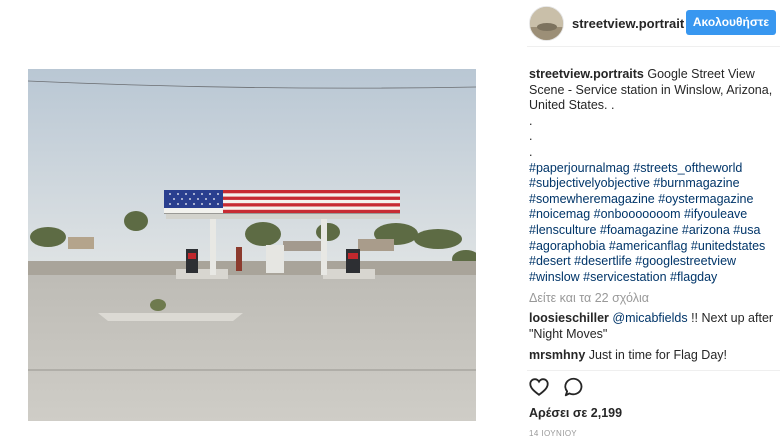 Image resolution: width=780 pixels, height=447 pixels. I want to click on actions-divider, so click(653, 370).